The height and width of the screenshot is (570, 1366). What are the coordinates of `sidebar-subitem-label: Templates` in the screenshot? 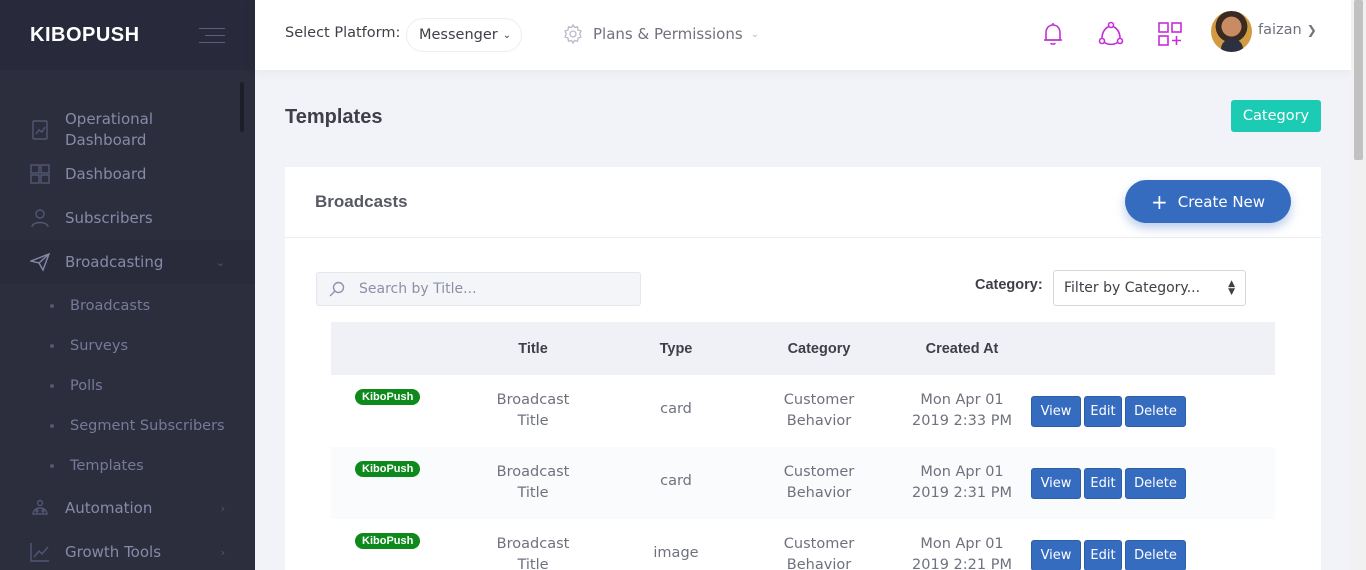 It's located at (107, 466).